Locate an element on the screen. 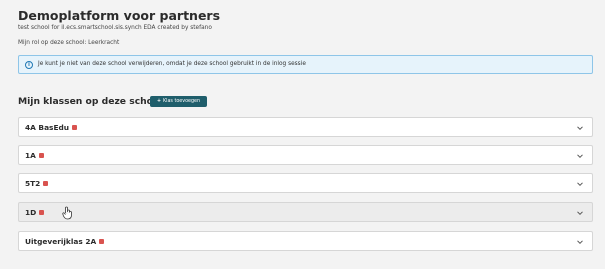 The image size is (605, 269). add-class-button-label: Klas toevoegen is located at coordinates (181, 101).